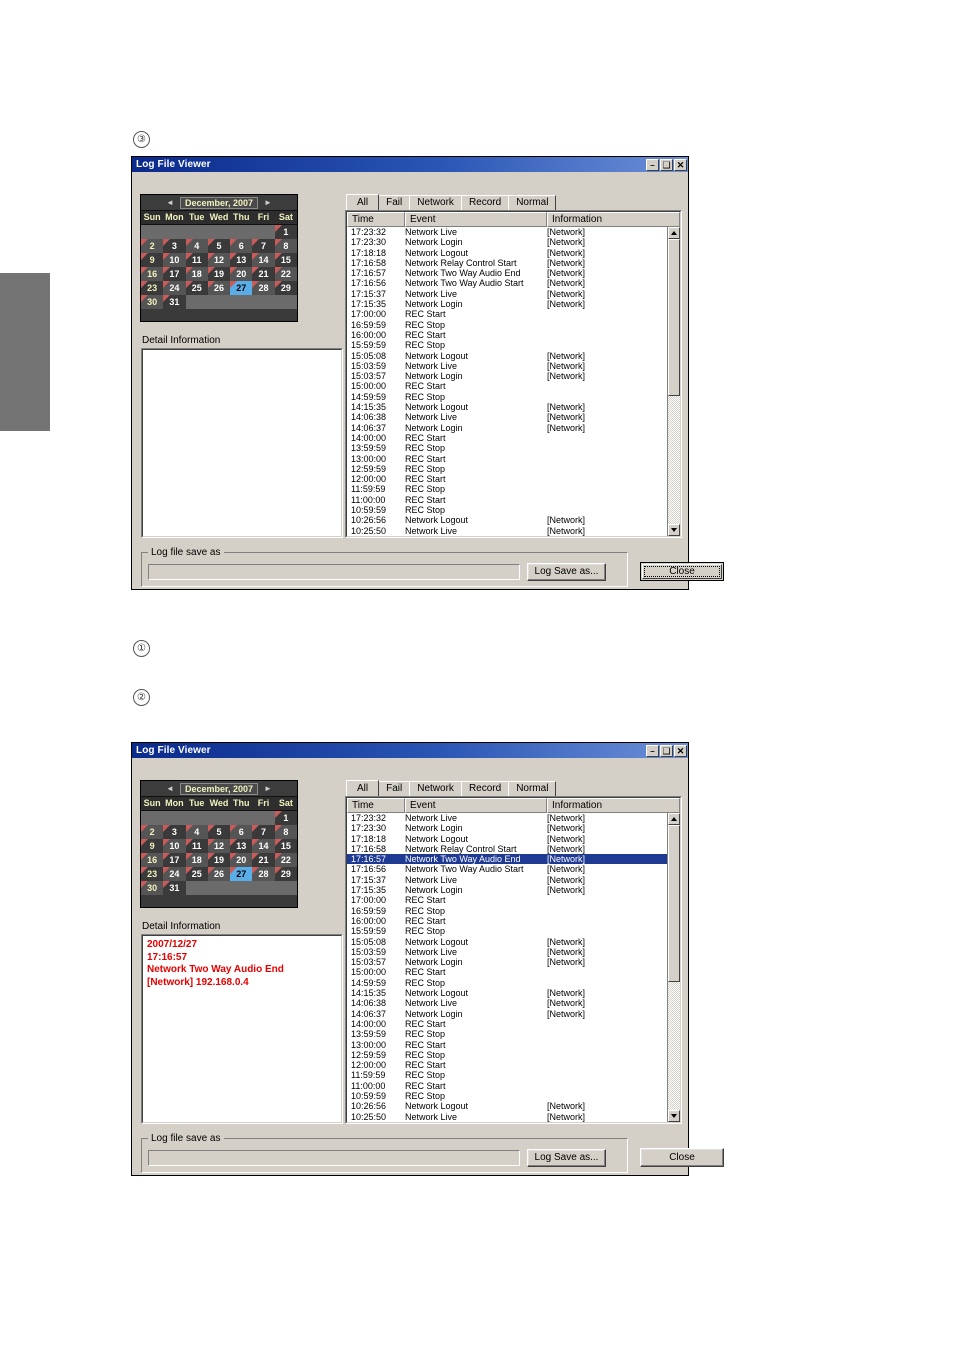 This screenshot has width=954, height=1348. Describe the element at coordinates (507, 356) in the screenshot. I see `table-row: 15:05:08 Network Logout [Network]` at that location.